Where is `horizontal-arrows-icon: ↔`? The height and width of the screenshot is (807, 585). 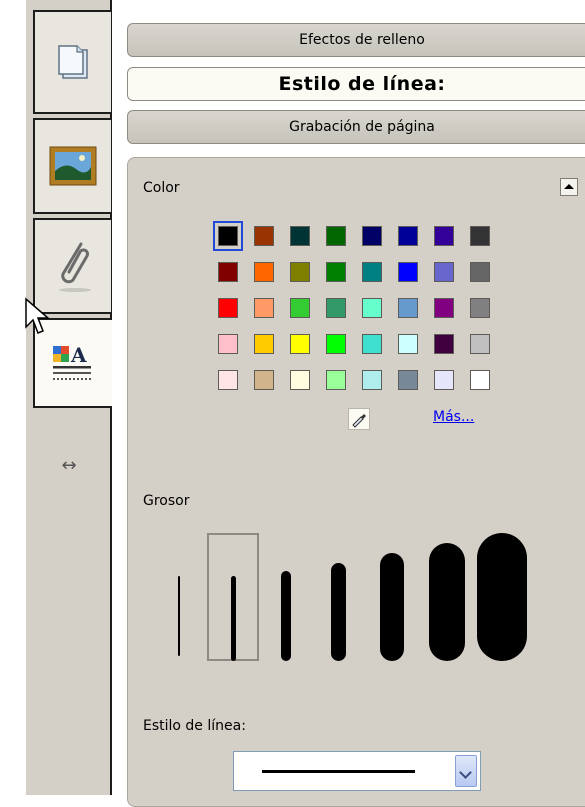 horizontal-arrows-icon: ↔ is located at coordinates (69, 465).